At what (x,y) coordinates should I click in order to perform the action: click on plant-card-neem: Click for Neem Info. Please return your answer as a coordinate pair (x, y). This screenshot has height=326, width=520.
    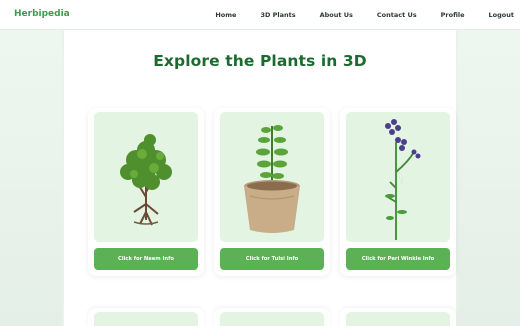
    Looking at the image, I should click on (146, 192).